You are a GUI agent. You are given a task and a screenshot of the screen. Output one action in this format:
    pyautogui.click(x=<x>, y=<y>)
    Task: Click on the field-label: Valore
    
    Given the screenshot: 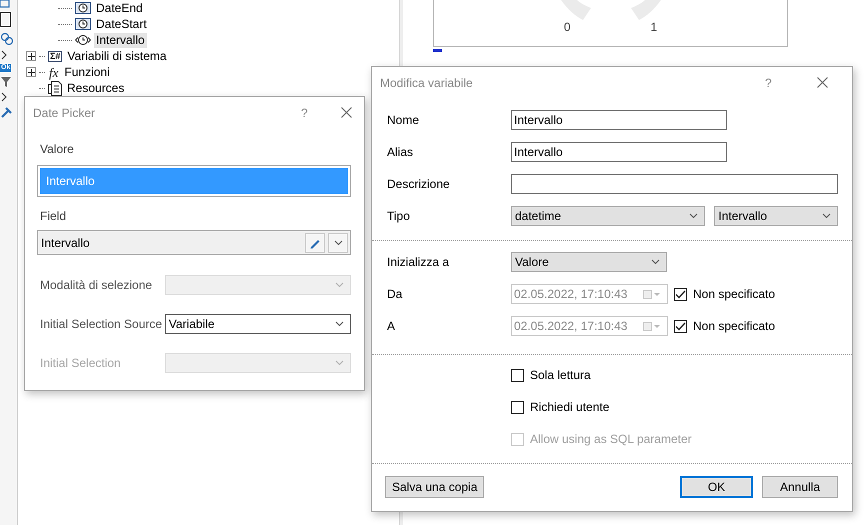 What is the action you would take?
    pyautogui.click(x=57, y=149)
    